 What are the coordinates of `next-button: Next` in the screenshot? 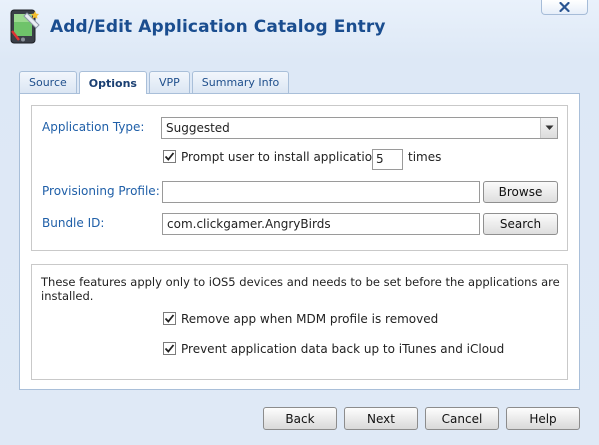 It's located at (381, 418).